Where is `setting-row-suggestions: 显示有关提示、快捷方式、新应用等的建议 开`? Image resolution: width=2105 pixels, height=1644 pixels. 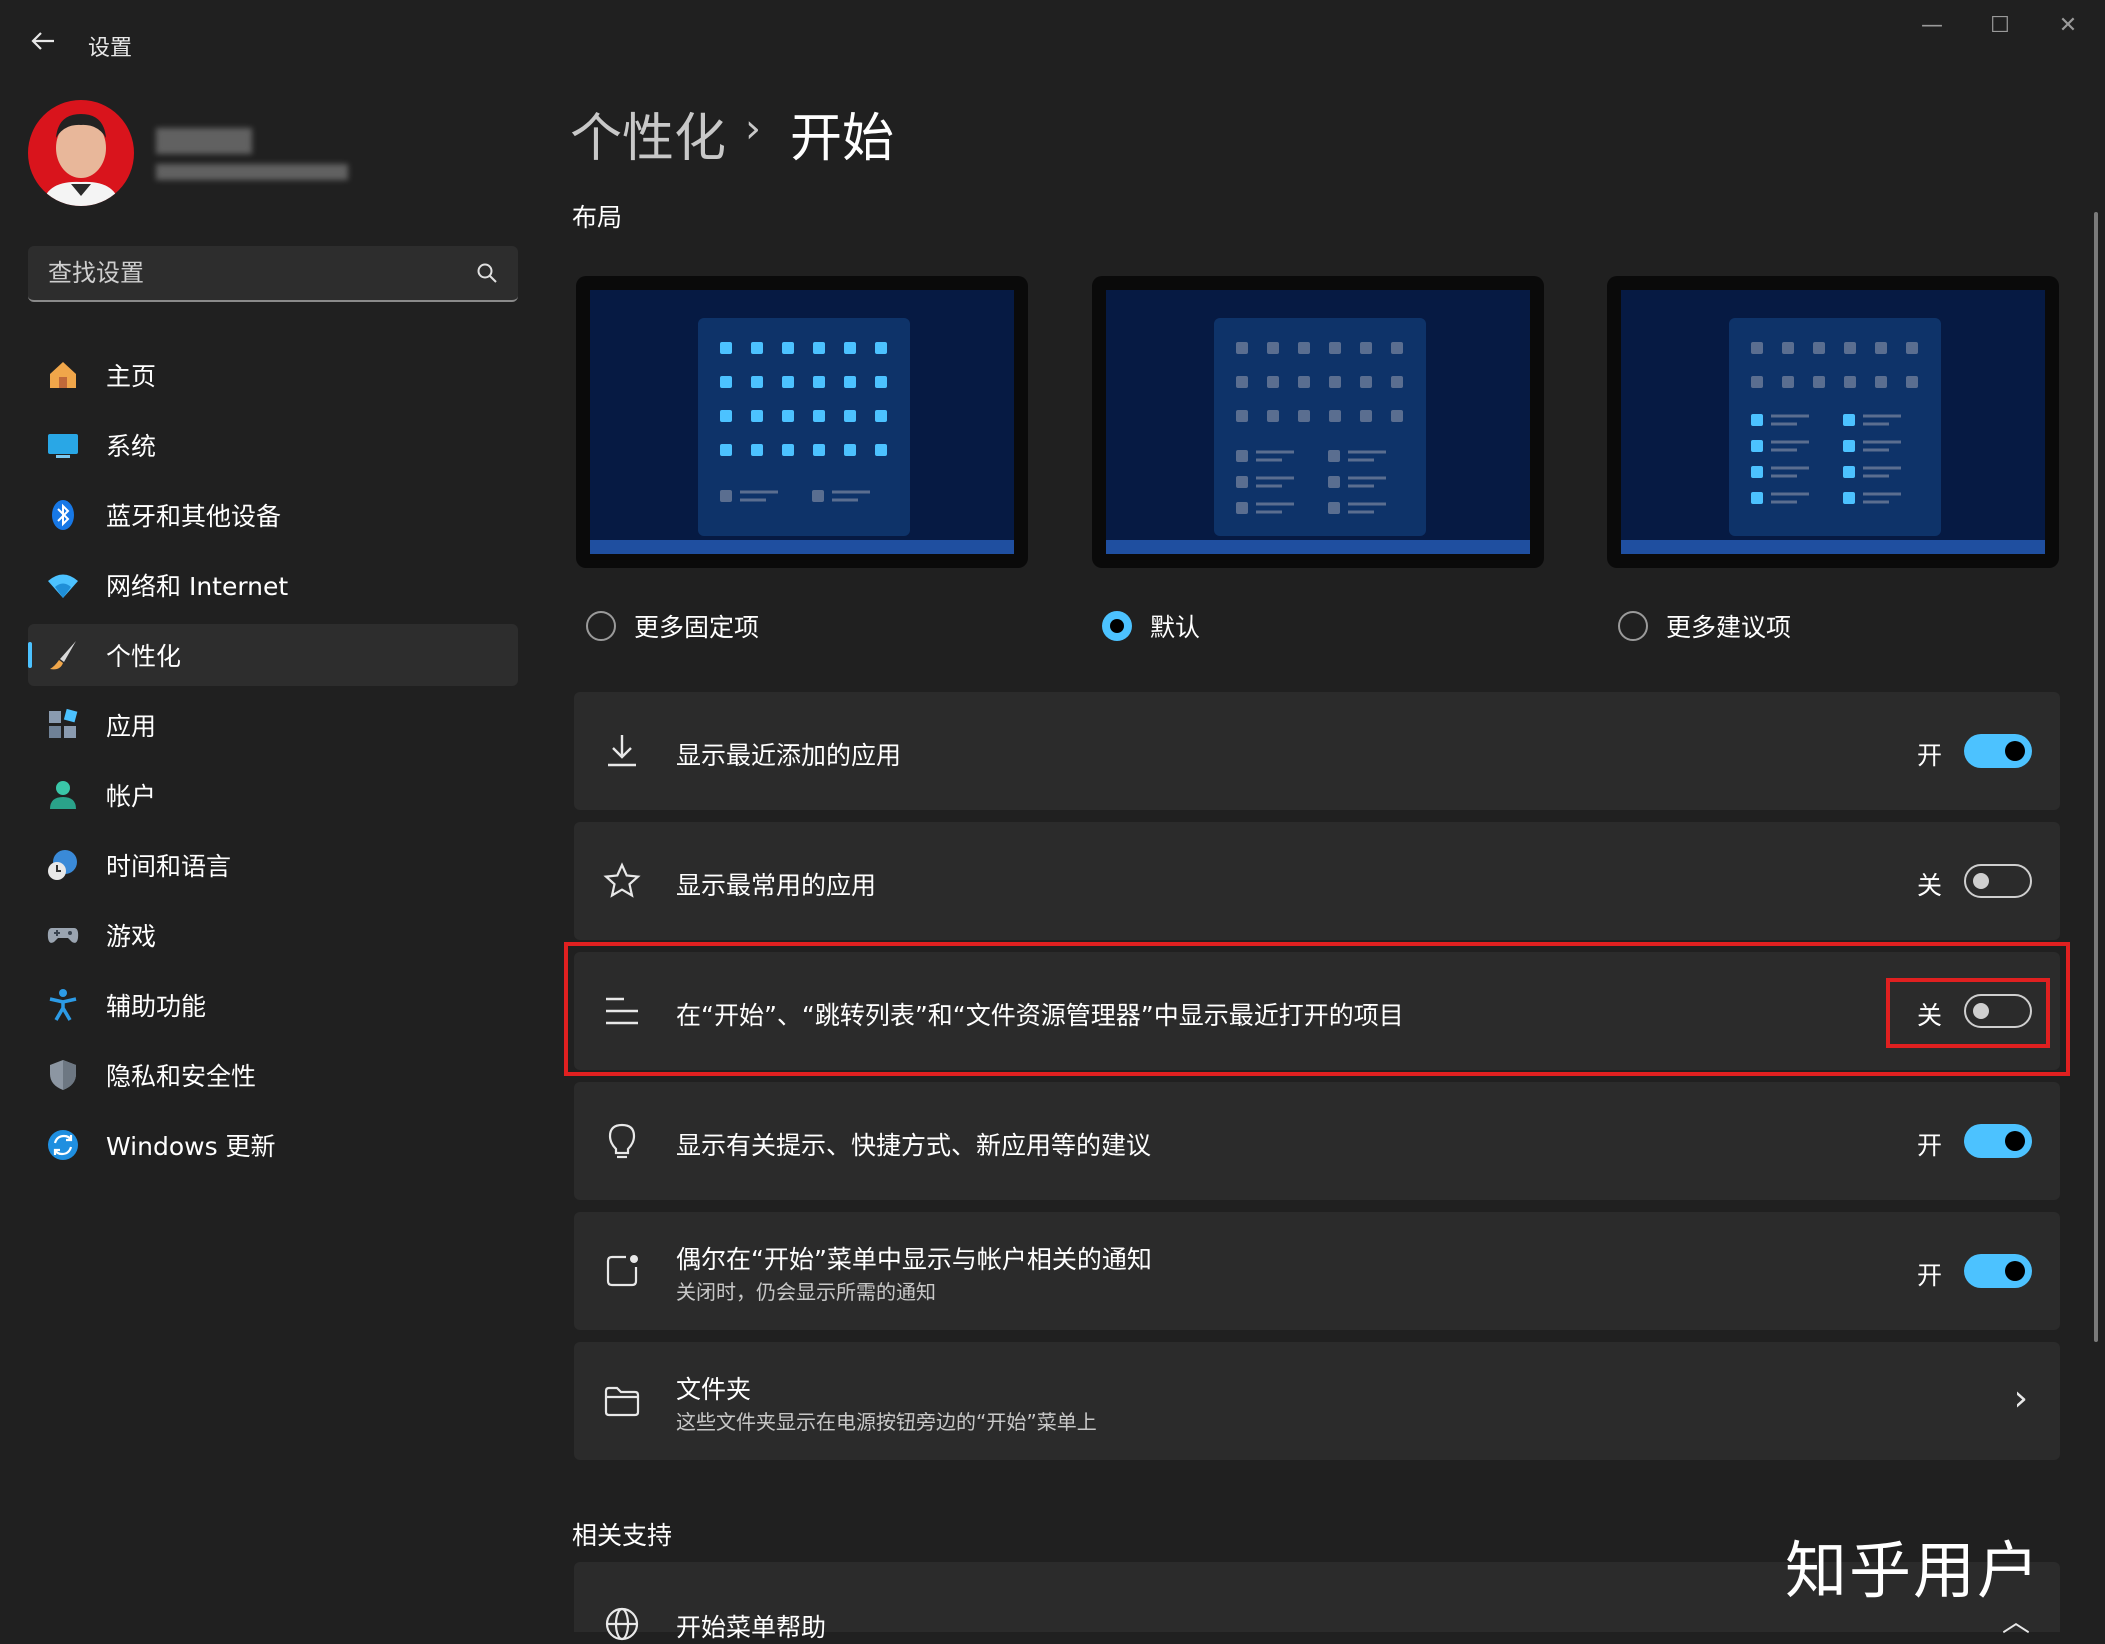 setting-row-suggestions: 显示有关提示、快捷方式、新应用等的建议 开 is located at coordinates (1317, 1141).